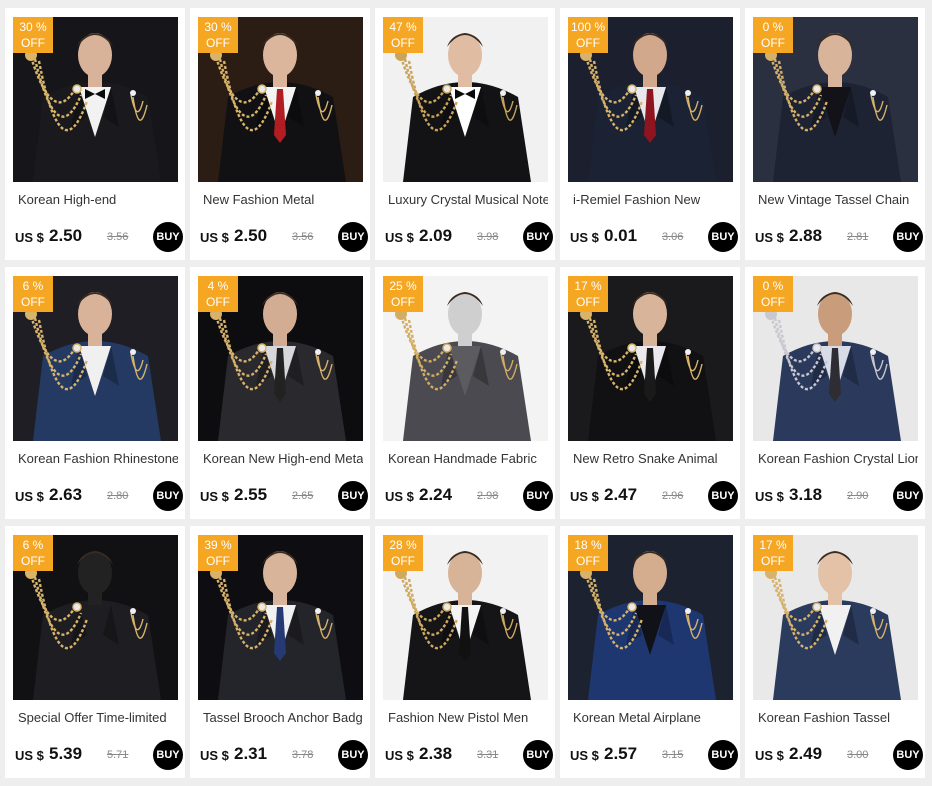 The width and height of the screenshot is (932, 786). I want to click on discount-percent: 6 %, so click(33, 545).